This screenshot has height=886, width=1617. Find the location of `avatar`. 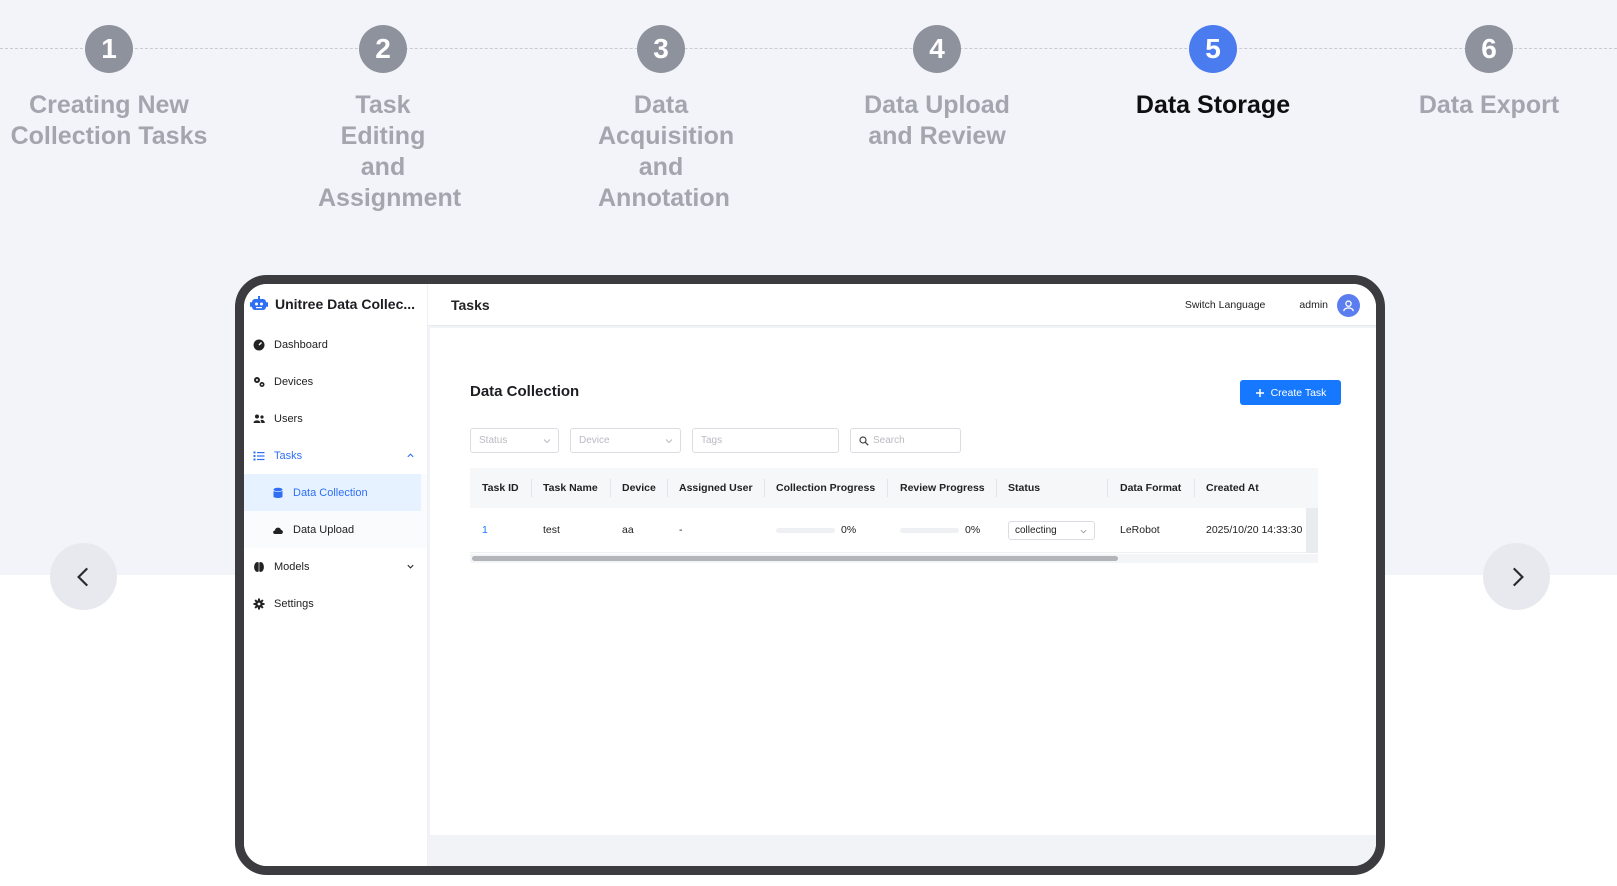

avatar is located at coordinates (1348, 305).